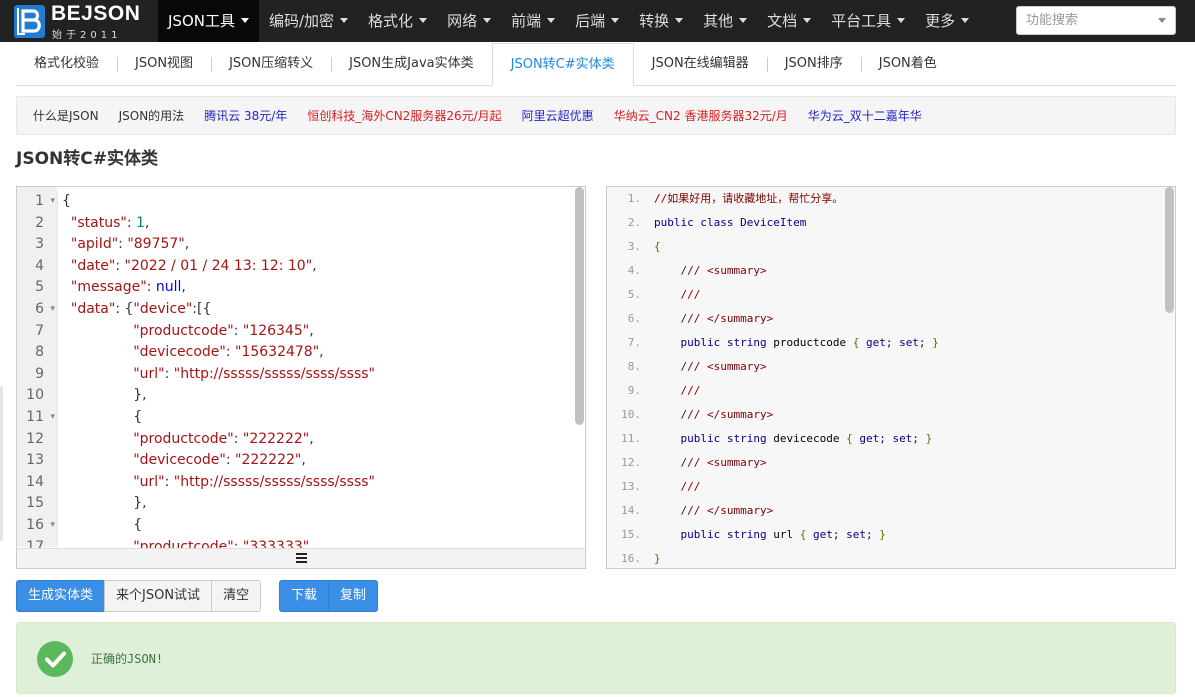 This screenshot has width=1195, height=697. What do you see at coordinates (882, 534) in the screenshot?
I see `code-token: }` at bounding box center [882, 534].